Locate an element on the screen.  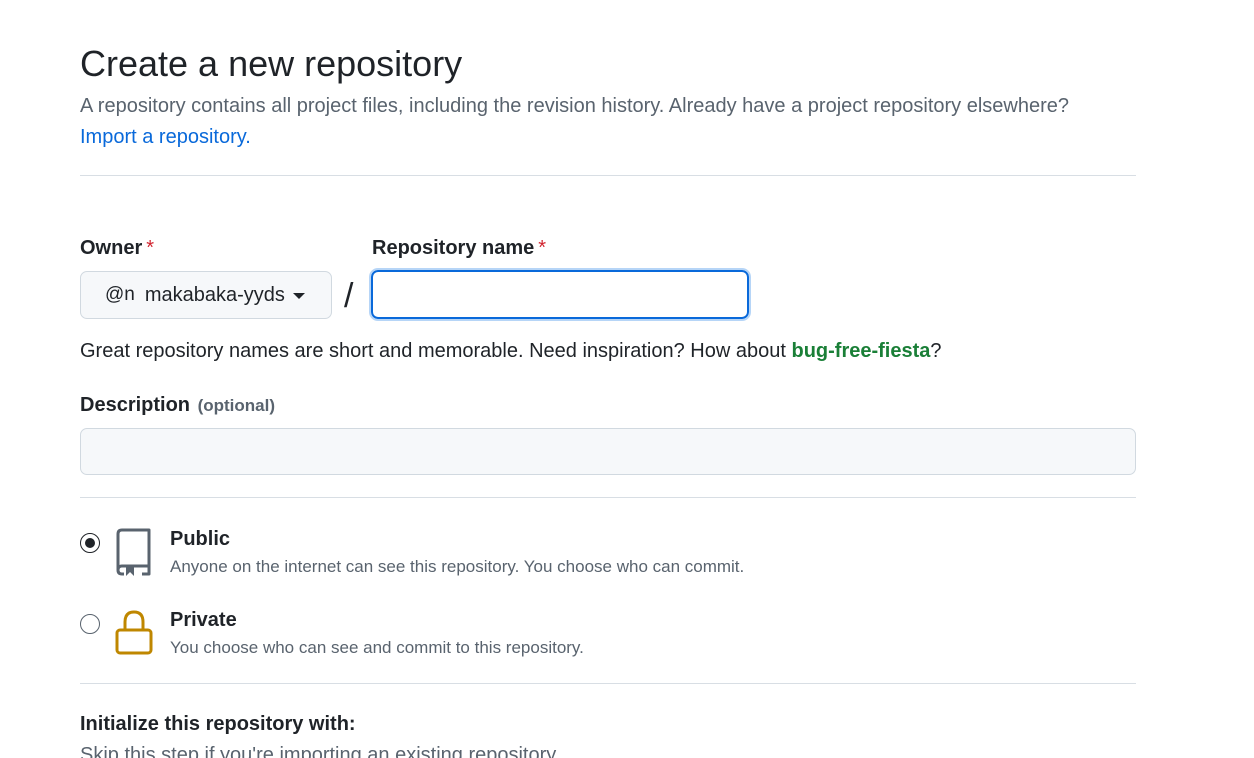
owner-name: makabaka-yyds is located at coordinates (214, 294).